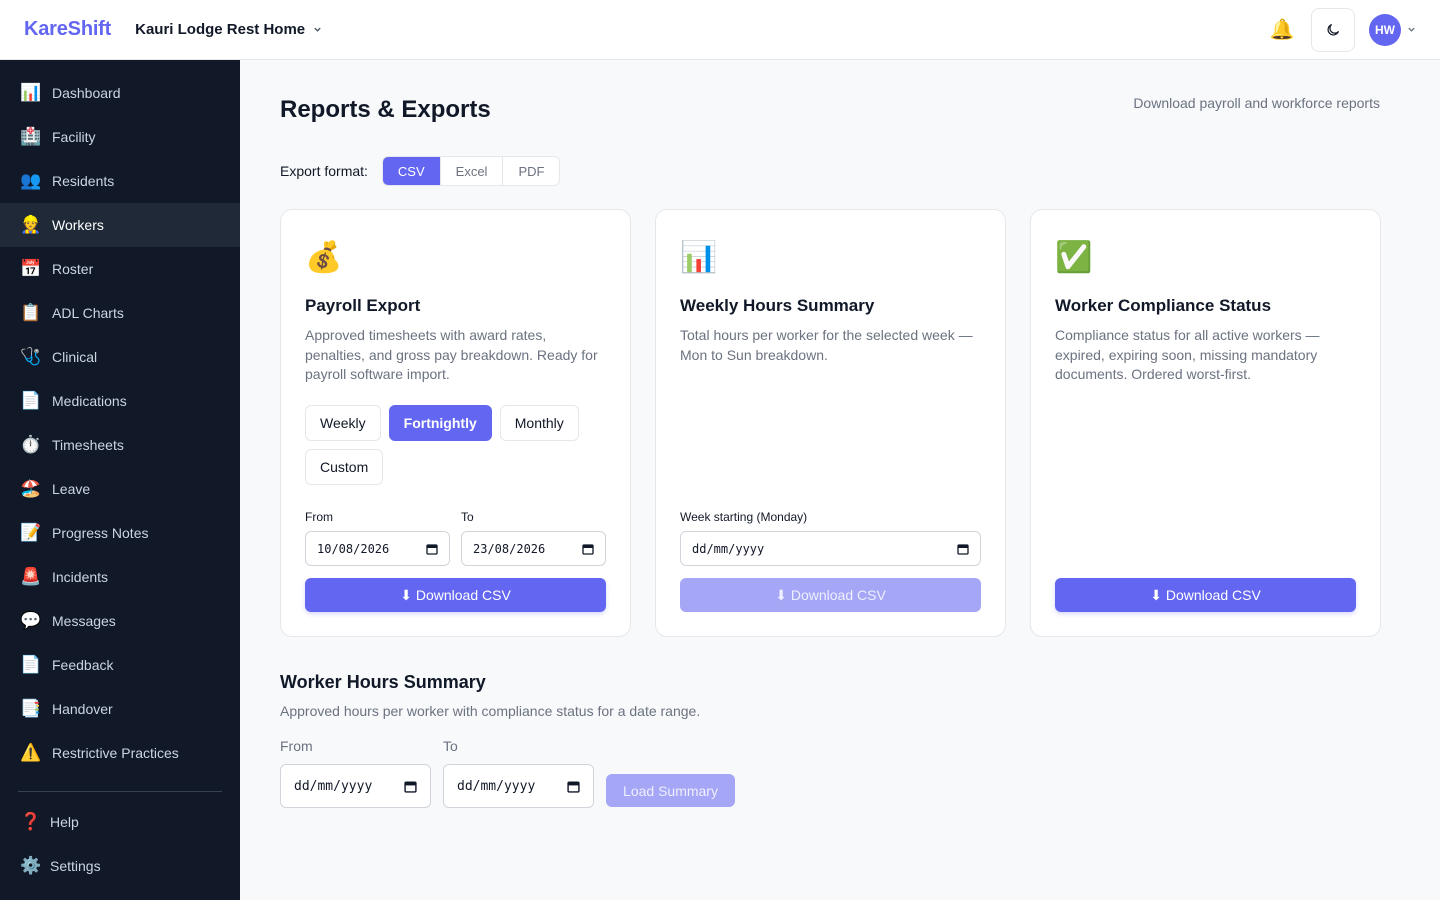 This screenshot has height=900, width=1440. What do you see at coordinates (31, 224) in the screenshot?
I see `worker-icon: 👷` at bounding box center [31, 224].